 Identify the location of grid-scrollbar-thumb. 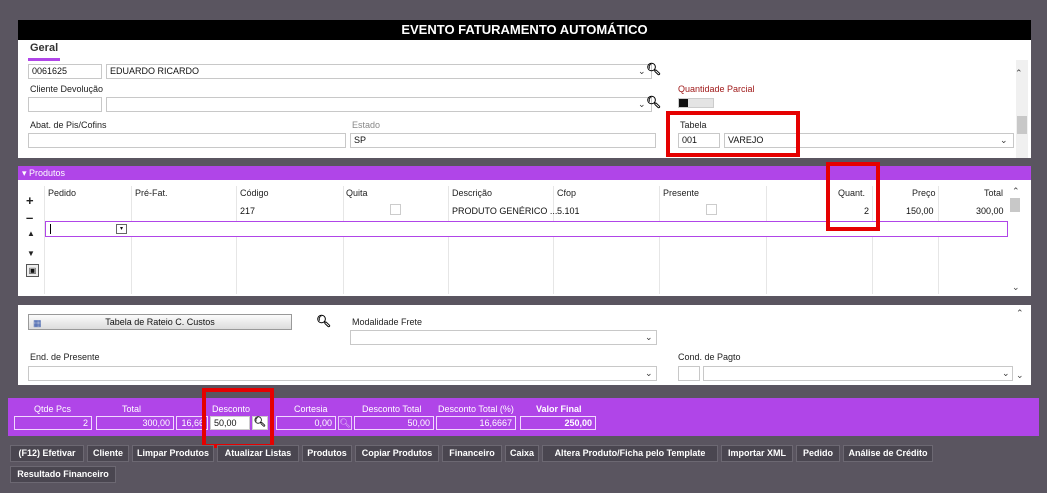
(1015, 205).